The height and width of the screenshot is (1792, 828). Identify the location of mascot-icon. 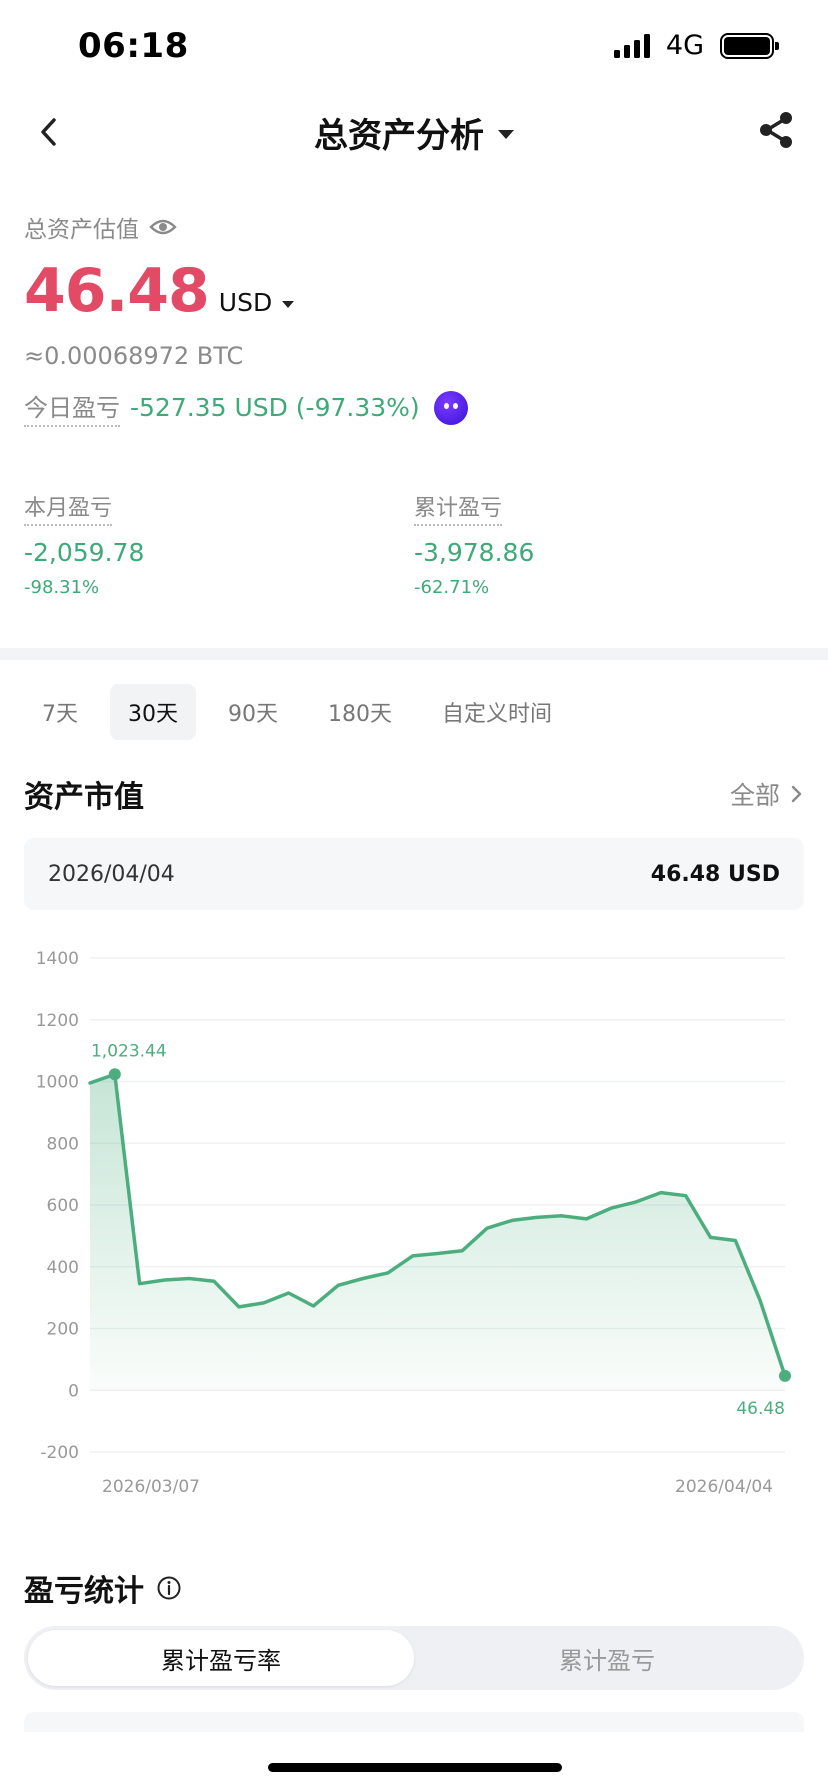
(450, 407).